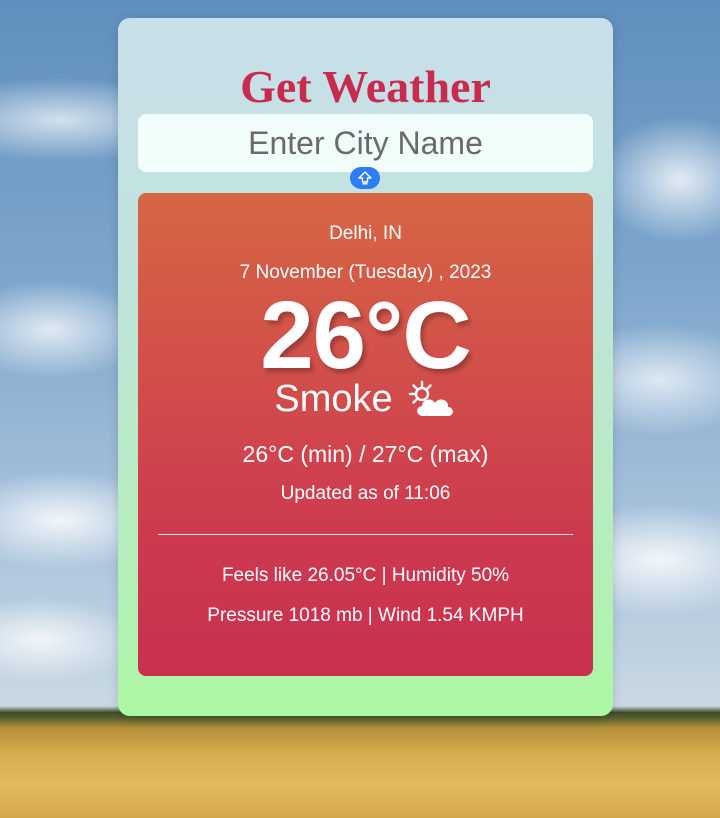 The height and width of the screenshot is (818, 720). I want to click on page-title: Get Weather, so click(365, 86).